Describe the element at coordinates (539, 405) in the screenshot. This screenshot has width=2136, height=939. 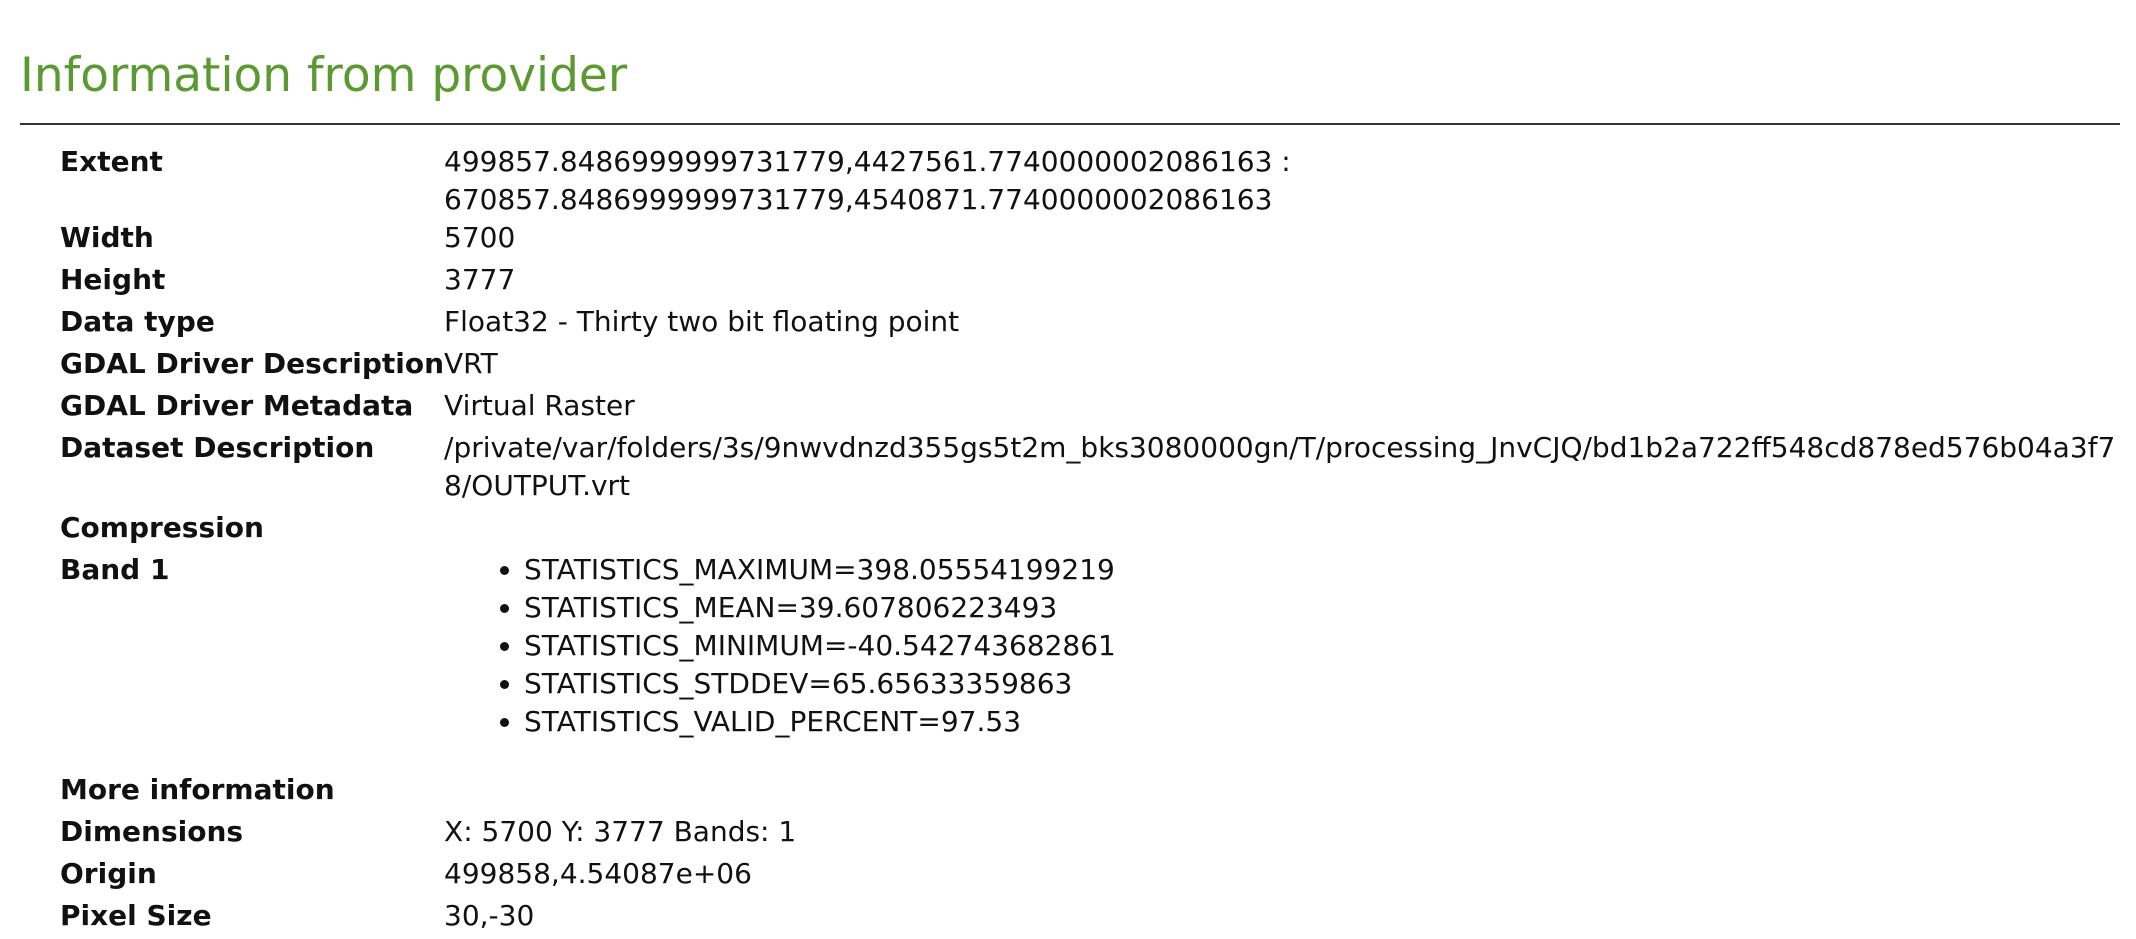
I see `gdal-driver-metadata-value: Virtual Raster` at that location.